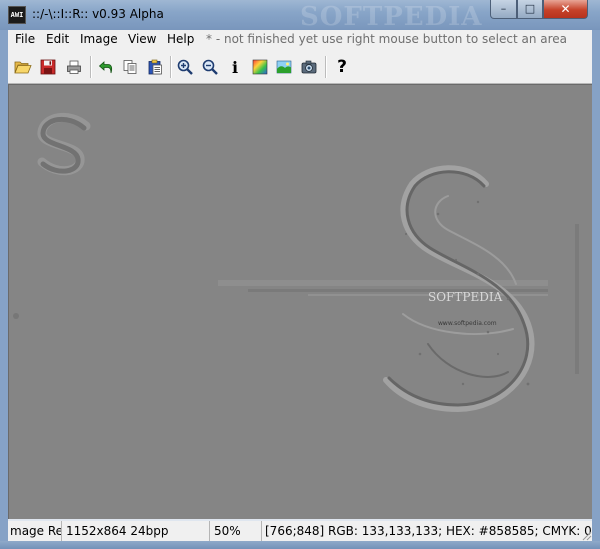  I want to click on print-icon, so click(74, 67).